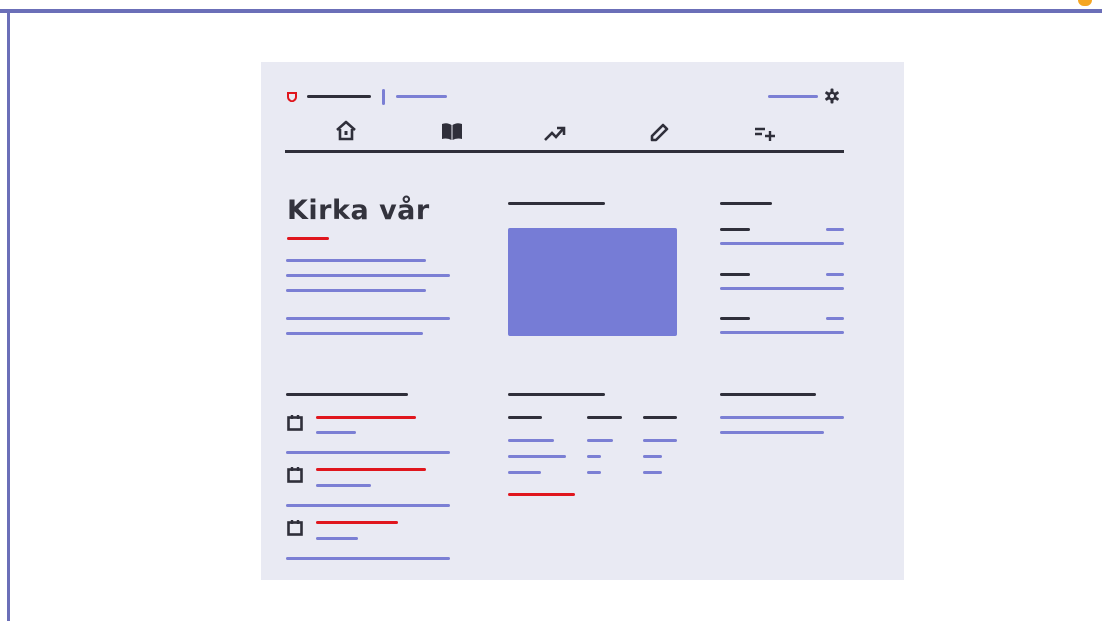  I want to click on trending-up-icon, so click(555, 133).